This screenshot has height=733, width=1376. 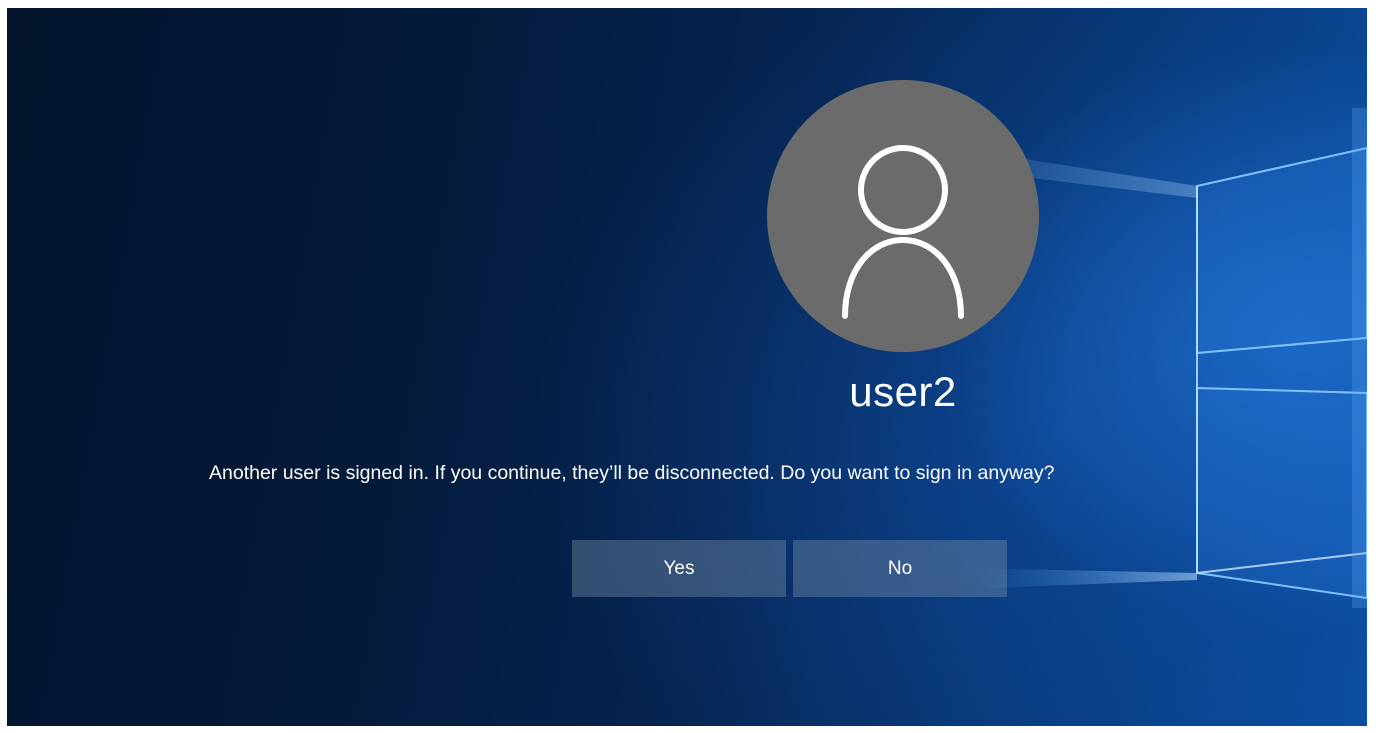 What do you see at coordinates (1281, 250) in the screenshot?
I see `windows-logo-pane-top` at bounding box center [1281, 250].